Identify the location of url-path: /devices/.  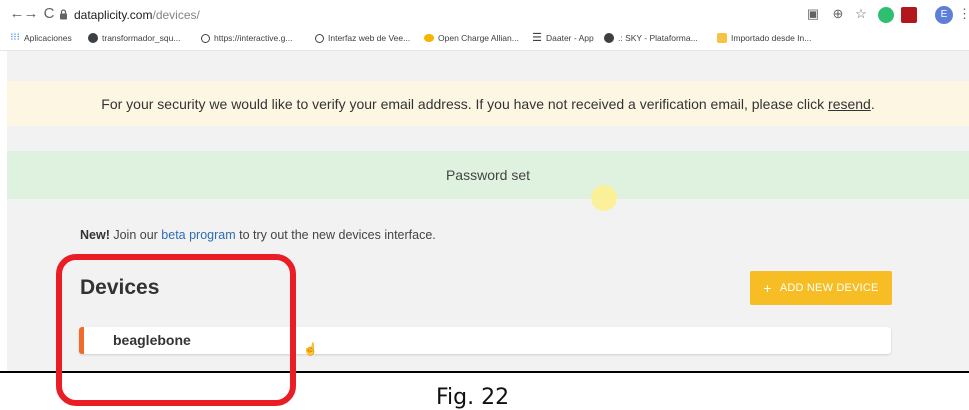
(176, 15).